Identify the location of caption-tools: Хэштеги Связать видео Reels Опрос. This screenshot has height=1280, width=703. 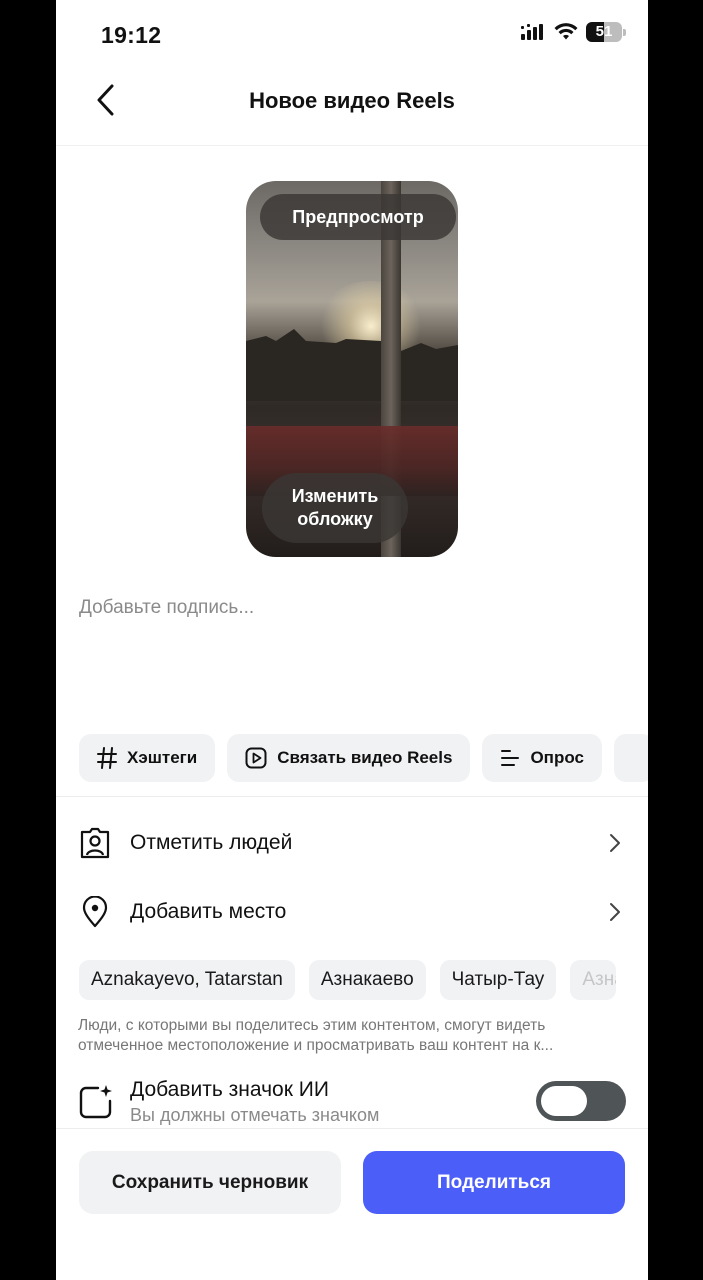
(363, 758).